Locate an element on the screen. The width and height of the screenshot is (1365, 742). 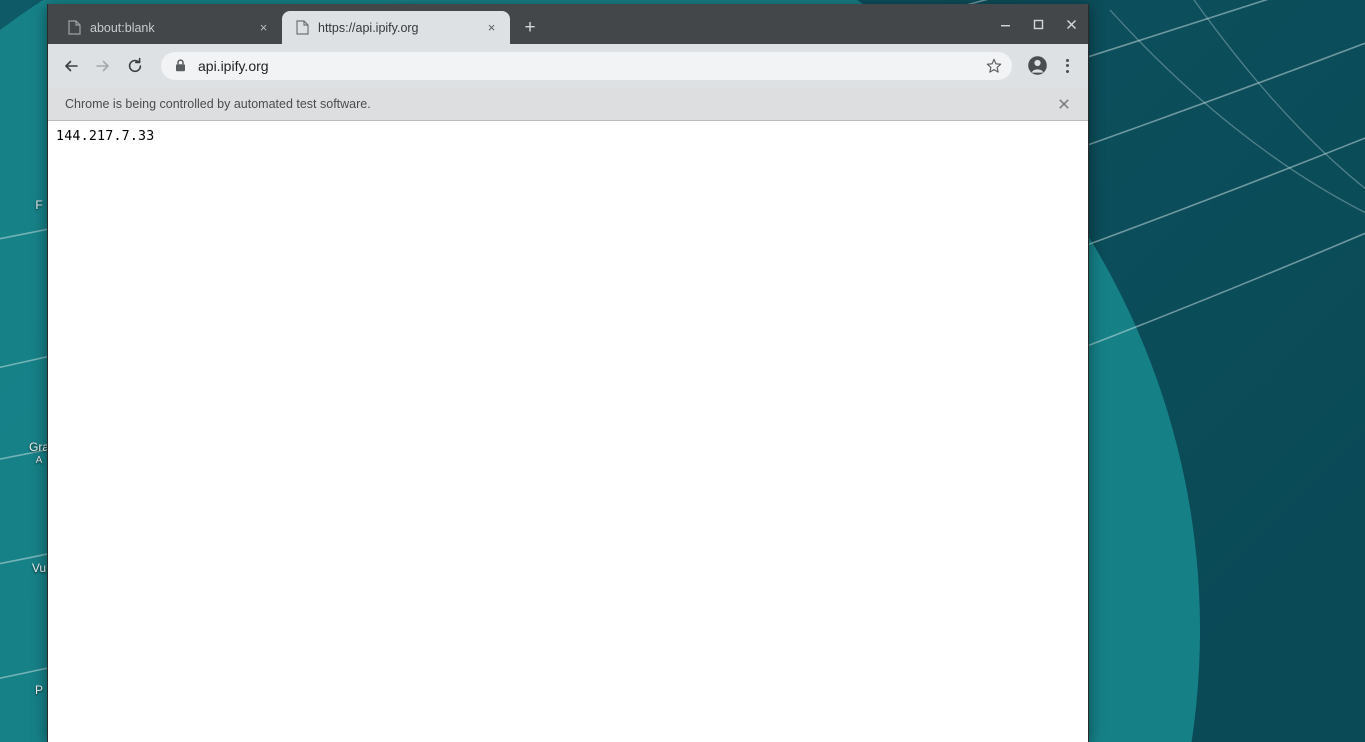
ip-address-text: 144.217.7.33 is located at coordinates (105, 136).